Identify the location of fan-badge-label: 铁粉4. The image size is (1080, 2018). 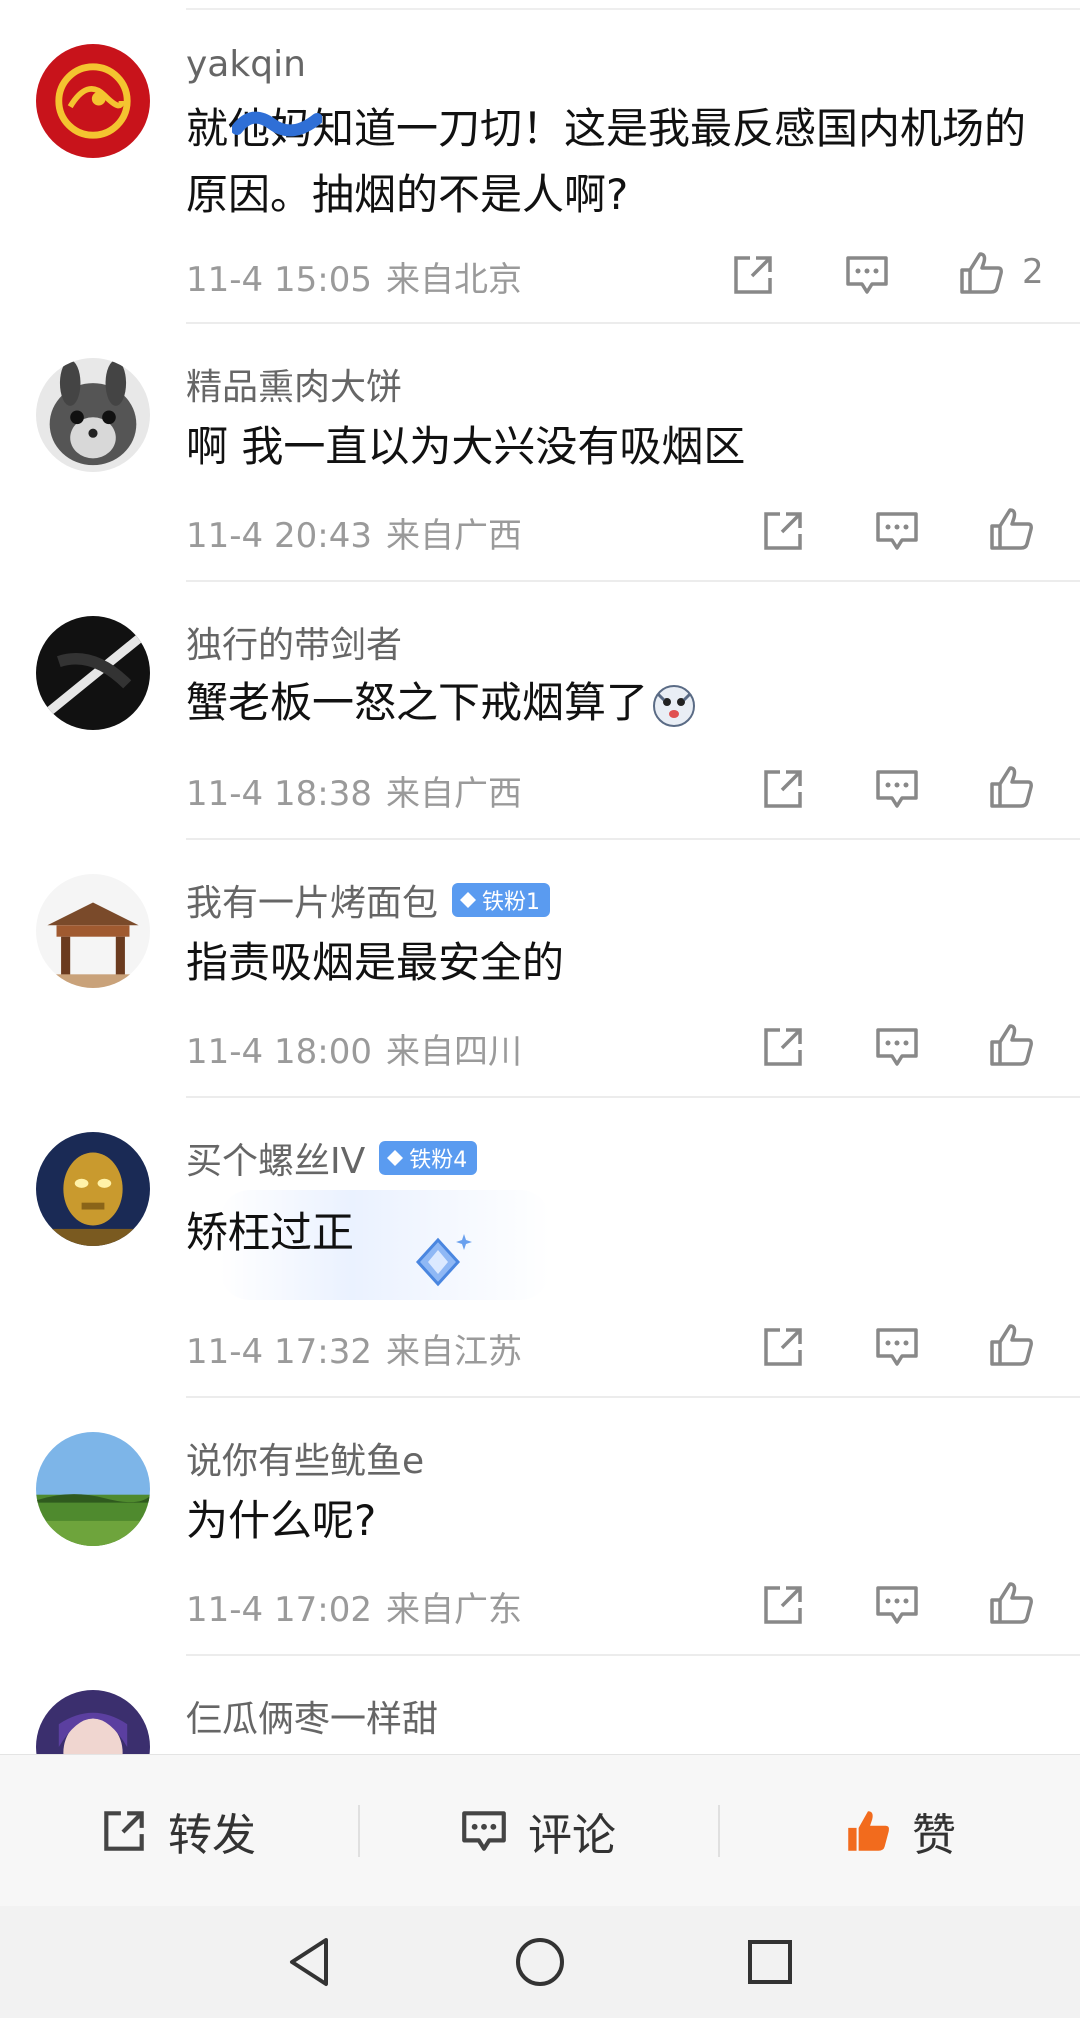
(438, 1160).